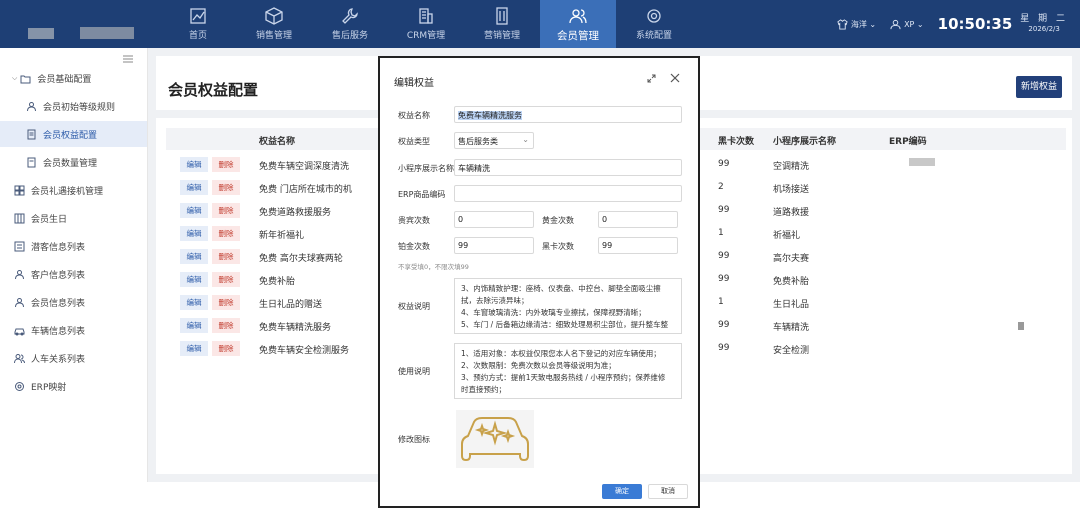 This screenshot has width=1080, height=509. What do you see at coordinates (73, 78) in the screenshot?
I see `sidebar-item-basic-config: ⌵ 会员基础配置` at bounding box center [73, 78].